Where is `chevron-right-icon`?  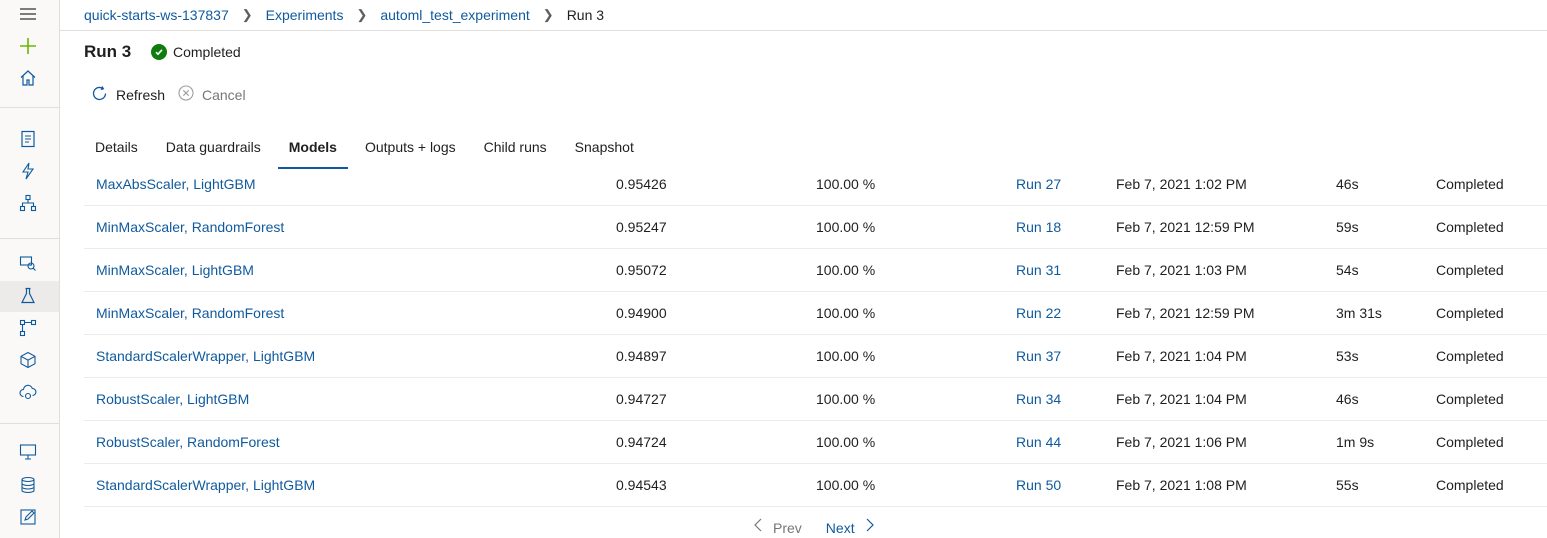 chevron-right-icon is located at coordinates (870, 527).